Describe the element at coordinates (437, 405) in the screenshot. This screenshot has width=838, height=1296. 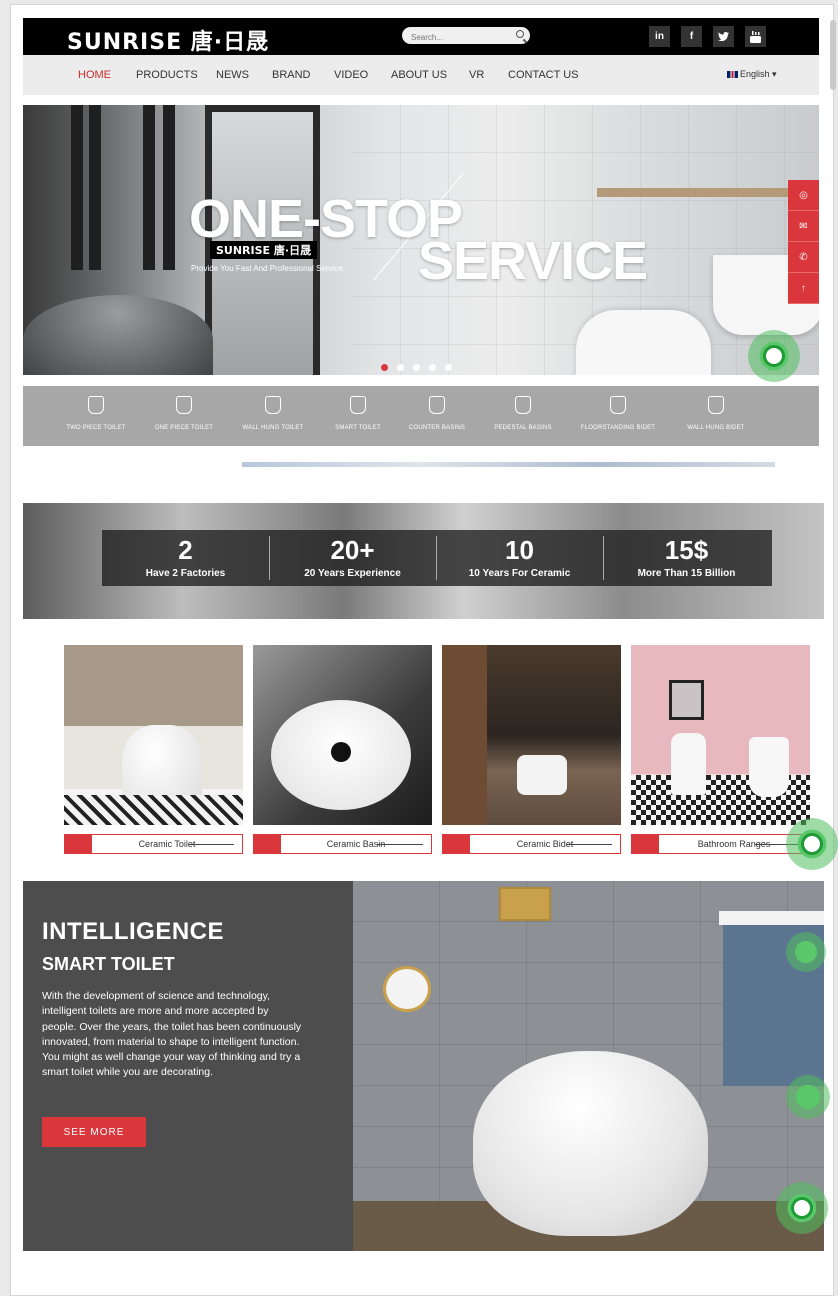
I see `basin-icon` at that location.